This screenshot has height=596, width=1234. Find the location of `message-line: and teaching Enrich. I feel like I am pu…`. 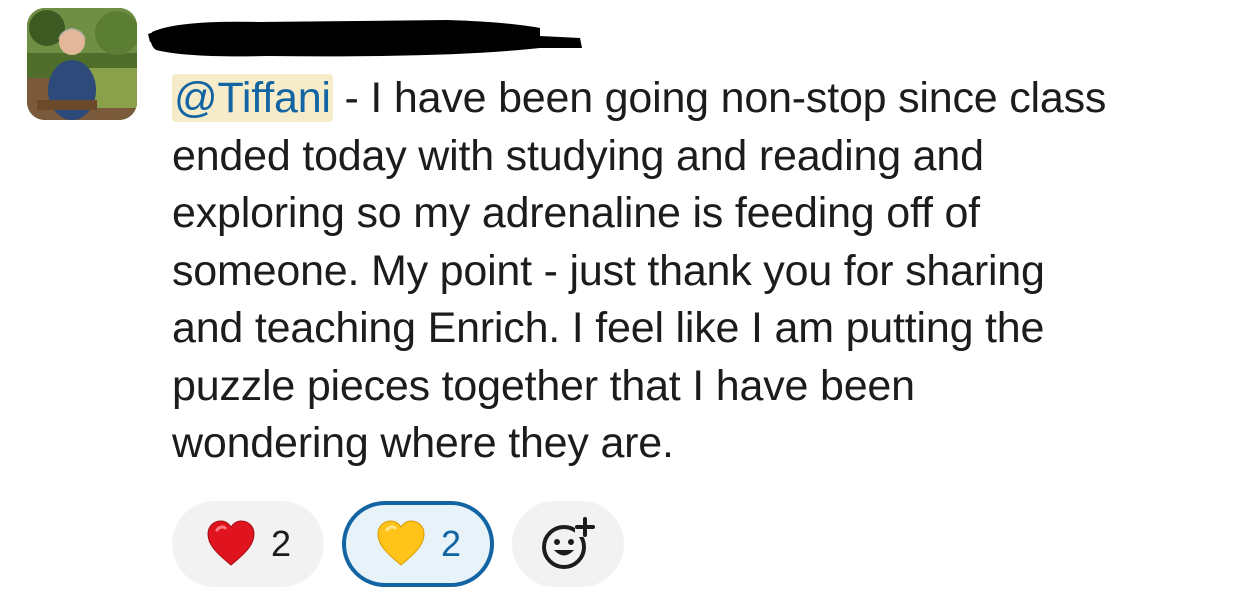

message-line: and teaching Enrich. I feel like I am pu… is located at coordinates (608, 328).